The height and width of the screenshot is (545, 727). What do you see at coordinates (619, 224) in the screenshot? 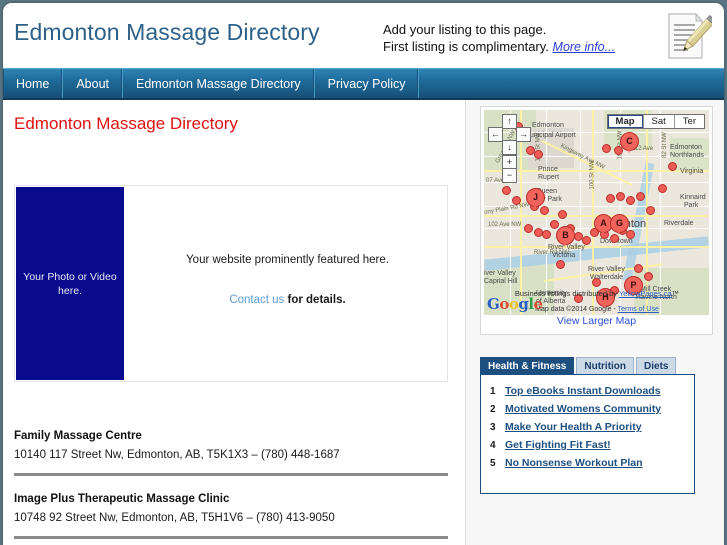
I see `map-pin: G` at bounding box center [619, 224].